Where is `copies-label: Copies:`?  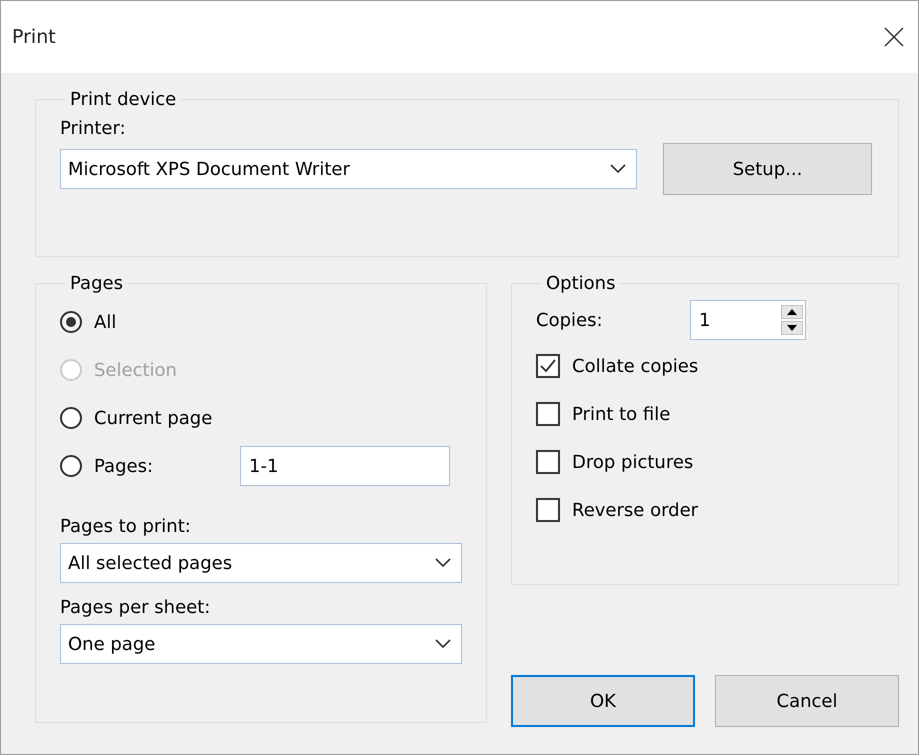
copies-label: Copies: is located at coordinates (570, 320).